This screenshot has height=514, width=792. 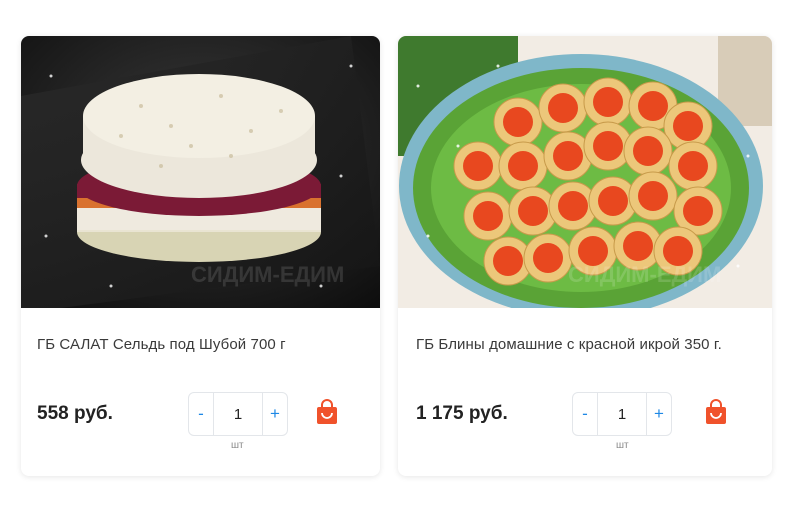 What do you see at coordinates (161, 344) in the screenshot?
I see `product-title: ГБ САЛАТ Сельдь под Шубой 700 г` at bounding box center [161, 344].